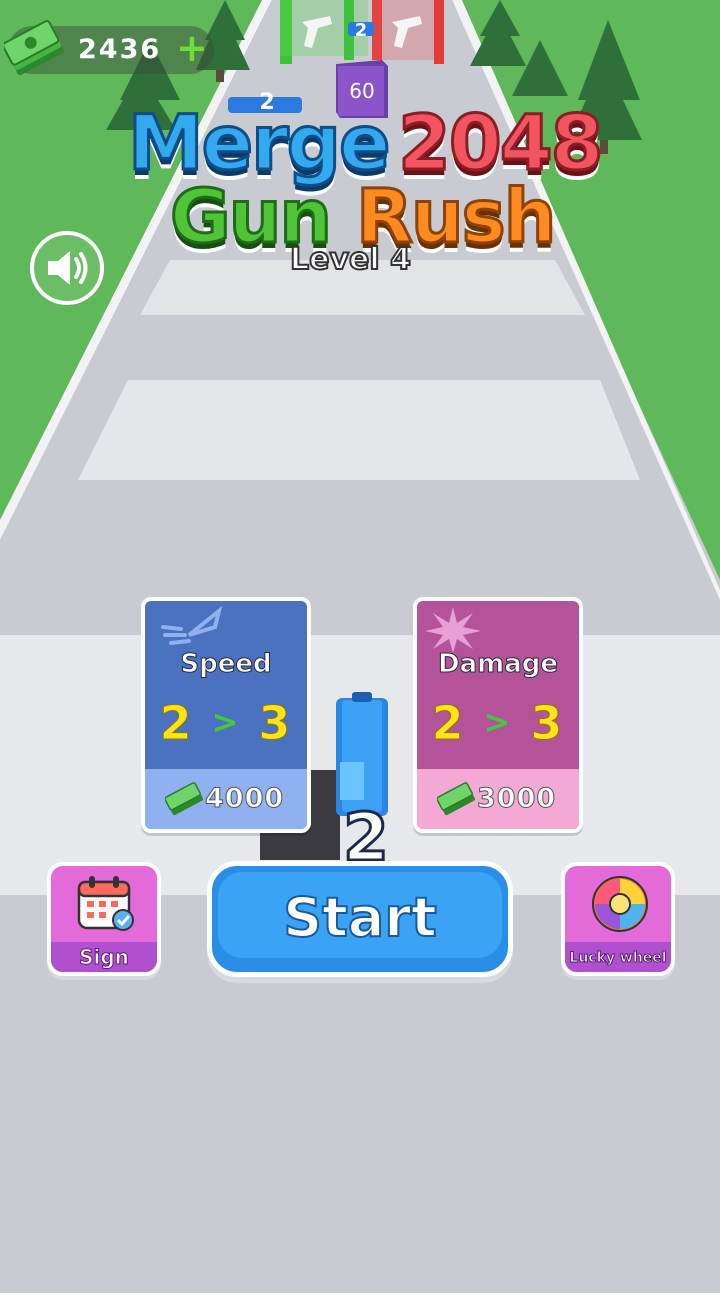 This screenshot has height=1293, width=720. What do you see at coordinates (448, 723) in the screenshot?
I see `damage-from: 2` at bounding box center [448, 723].